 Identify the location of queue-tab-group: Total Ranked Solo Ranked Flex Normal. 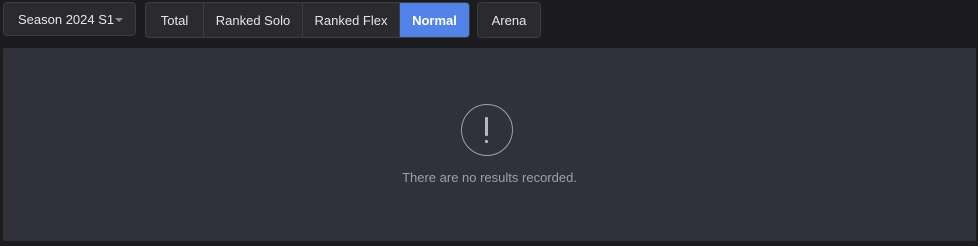
(307, 20).